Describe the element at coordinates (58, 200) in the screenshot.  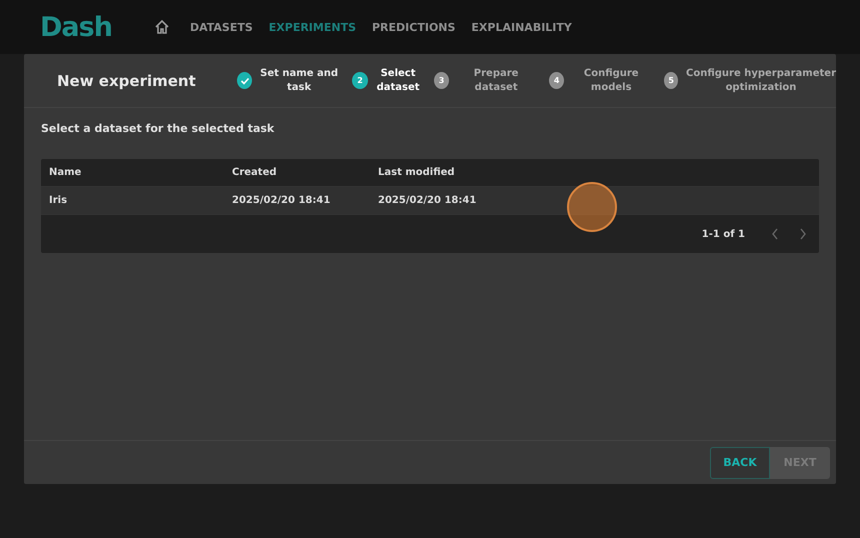
I see `table-cell-text: Iris` at that location.